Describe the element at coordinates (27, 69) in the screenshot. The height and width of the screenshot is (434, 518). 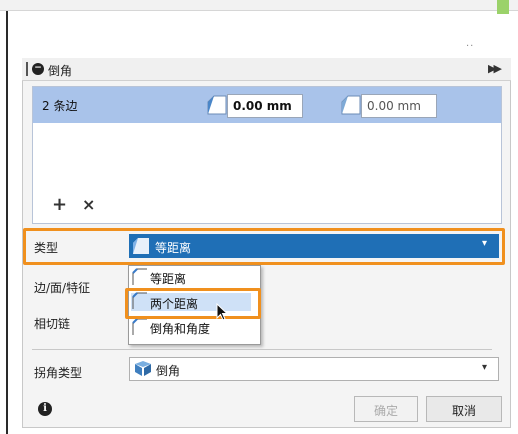
I see `drag-grip-icon` at that location.